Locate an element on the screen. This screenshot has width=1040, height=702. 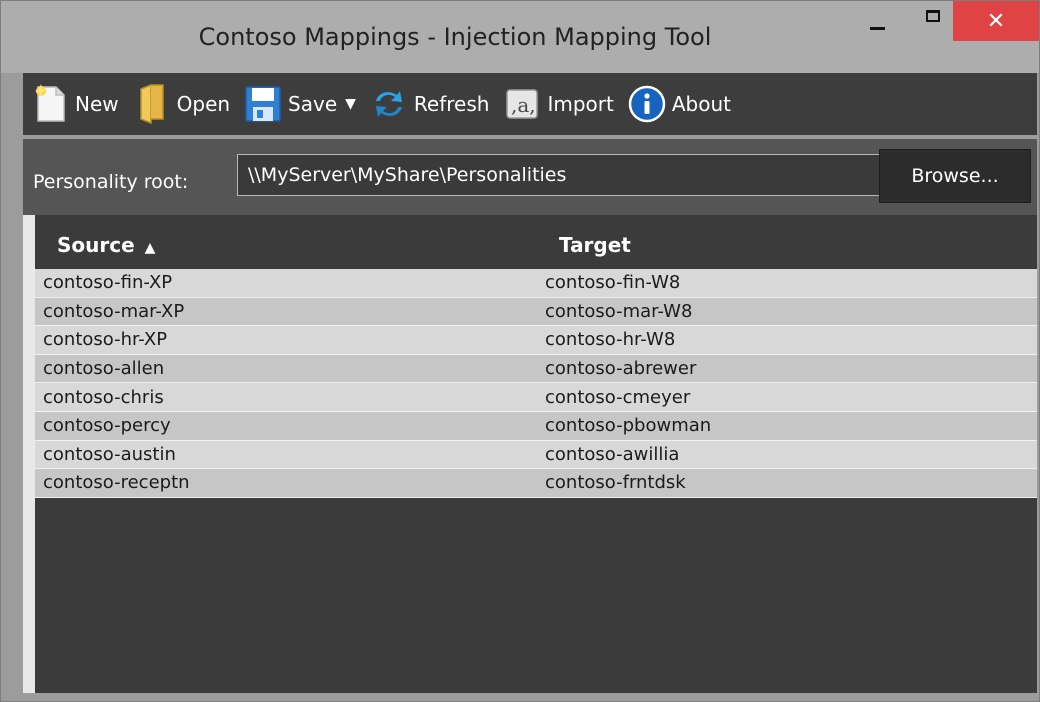
info-icon is located at coordinates (647, 104).